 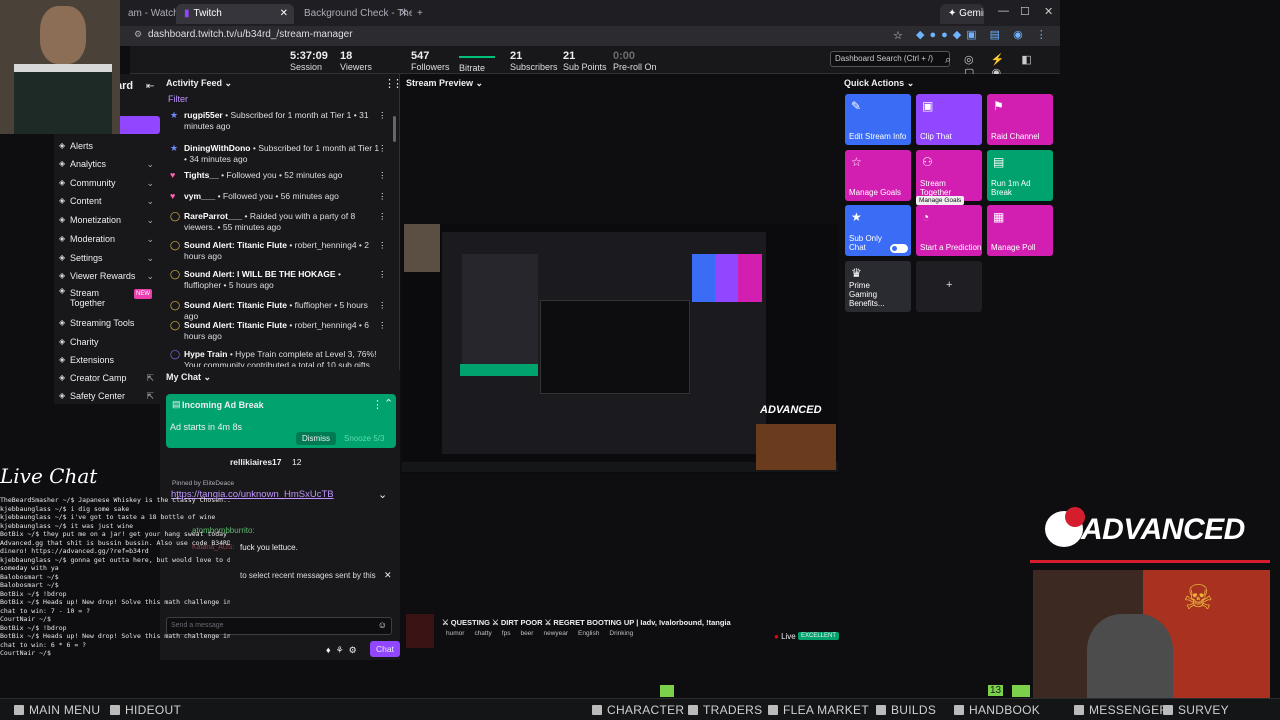 What do you see at coordinates (422, 14) in the screenshot?
I see `new-tab-button: +` at bounding box center [422, 14].